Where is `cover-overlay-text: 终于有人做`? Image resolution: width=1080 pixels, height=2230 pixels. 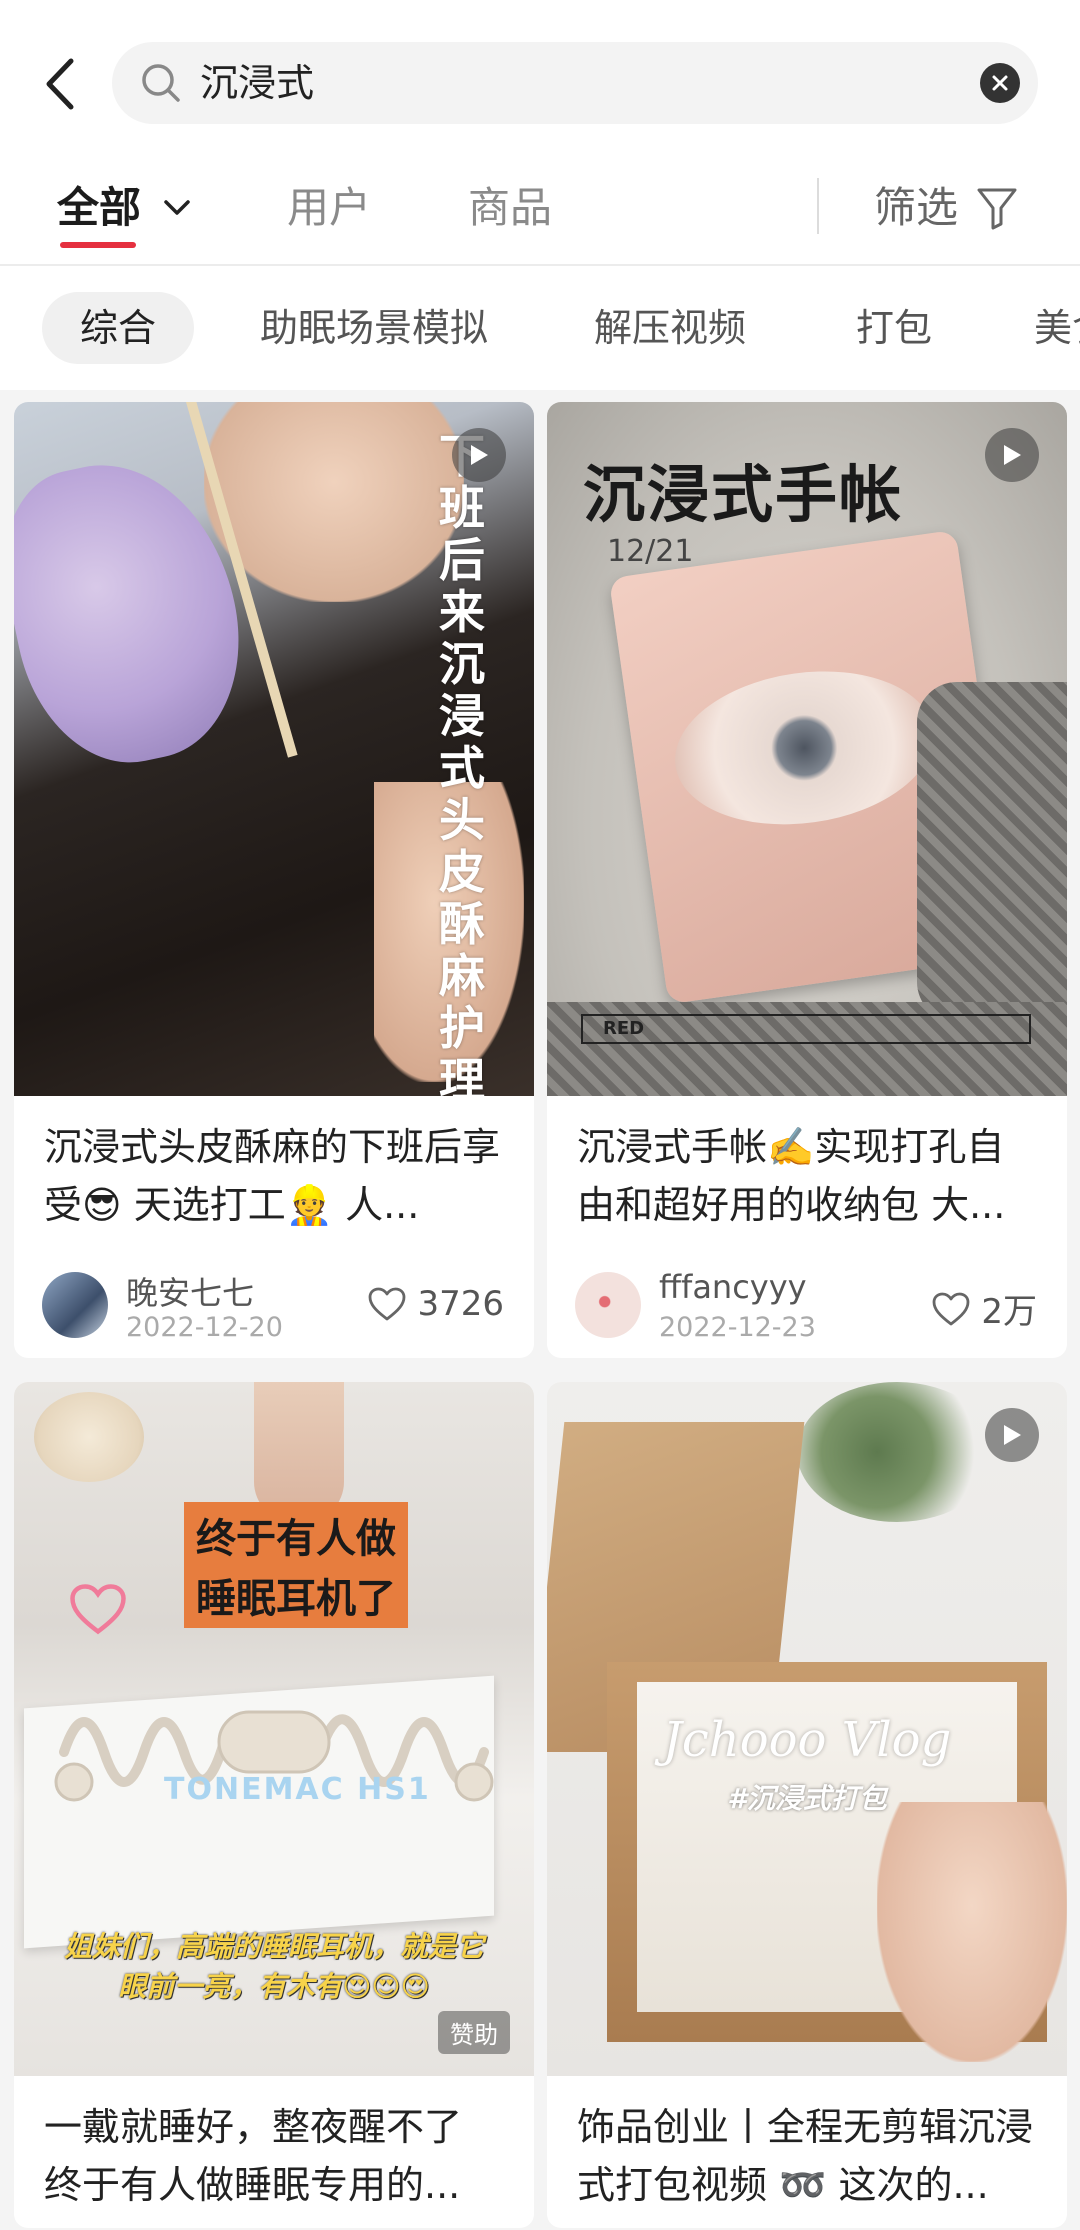 cover-overlay-text: 终于有人做 is located at coordinates (296, 1535).